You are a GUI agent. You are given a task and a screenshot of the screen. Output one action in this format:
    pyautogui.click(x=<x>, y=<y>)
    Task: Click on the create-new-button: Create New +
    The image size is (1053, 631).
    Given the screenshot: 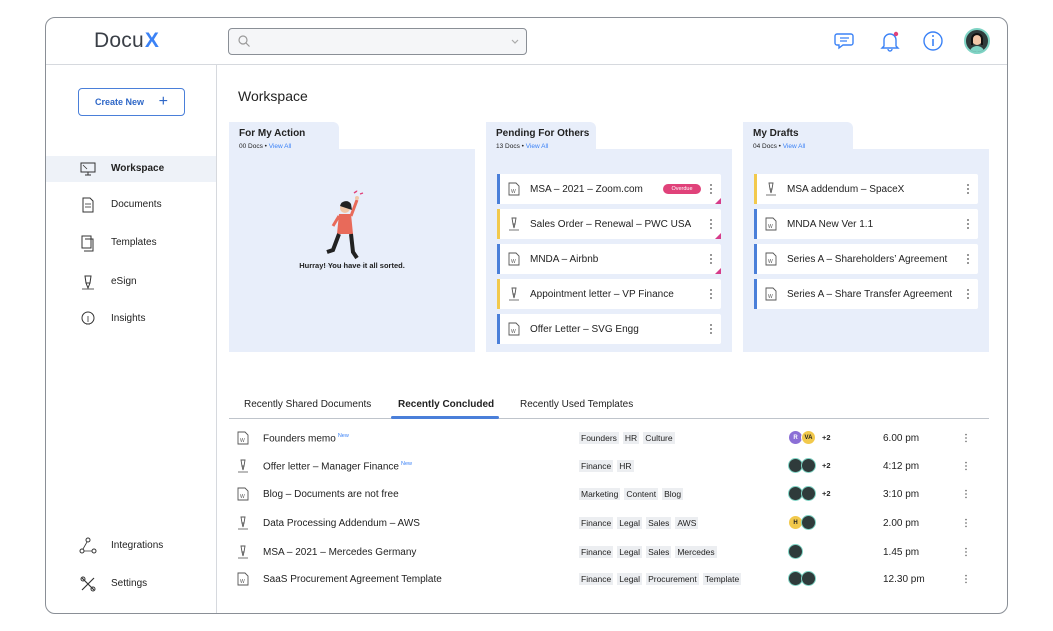 What is the action you would take?
    pyautogui.click(x=131, y=102)
    